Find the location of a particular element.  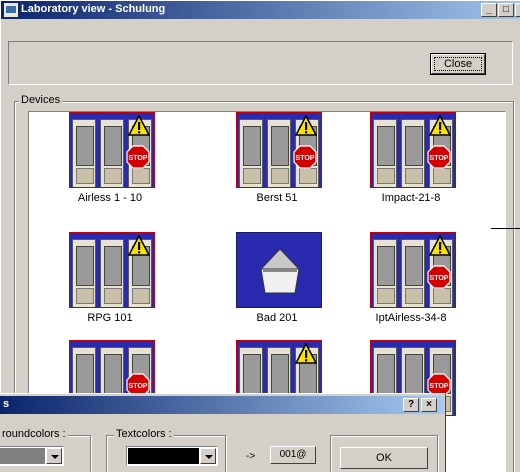

title-bar: Laboratory view - Schulung _ □ × is located at coordinates (260, 10).